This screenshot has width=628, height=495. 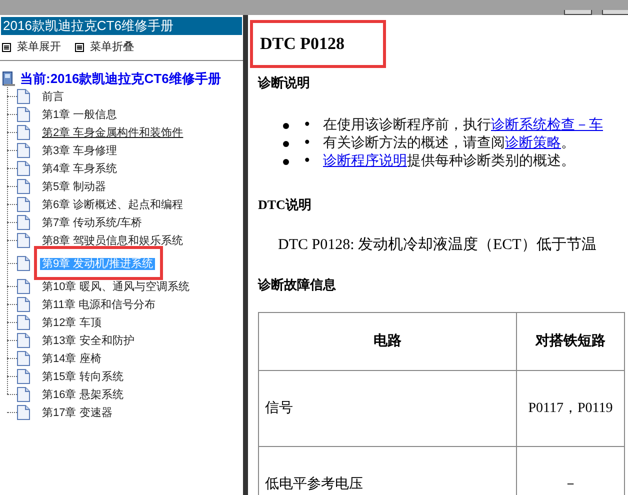 I want to click on chapter-item: 第16章 悬架系统, so click(x=83, y=395).